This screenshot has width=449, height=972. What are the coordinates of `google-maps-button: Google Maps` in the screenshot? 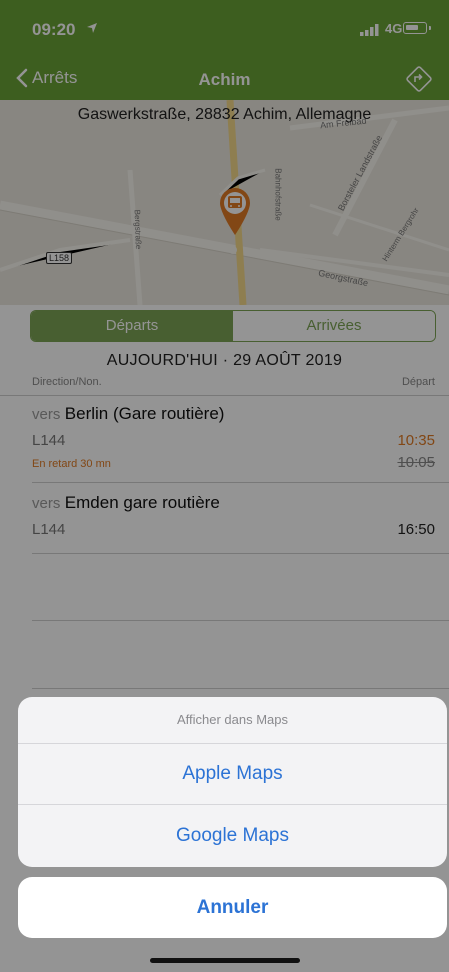 It's located at (232, 836).